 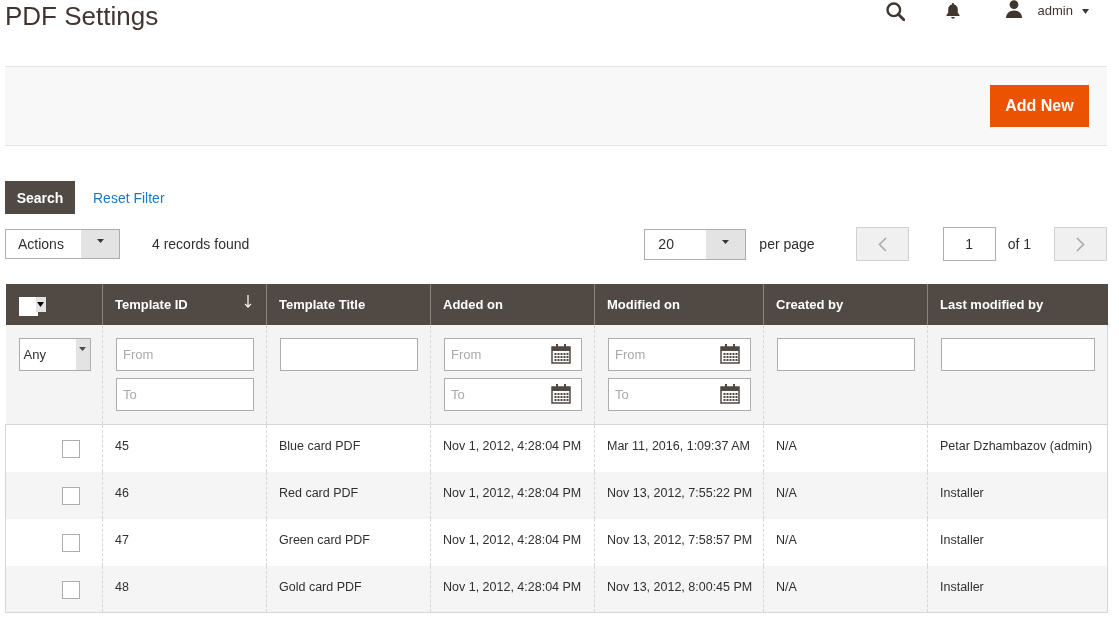 I want to click on chevron-right-icon, so click(x=1080, y=244).